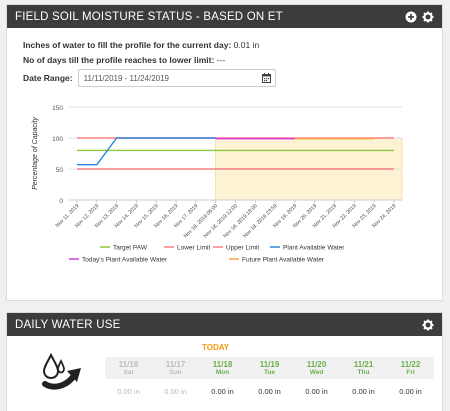 The height and width of the screenshot is (411, 450). What do you see at coordinates (68, 324) in the screenshot?
I see `panel-title: DAILY WATER USE` at bounding box center [68, 324].